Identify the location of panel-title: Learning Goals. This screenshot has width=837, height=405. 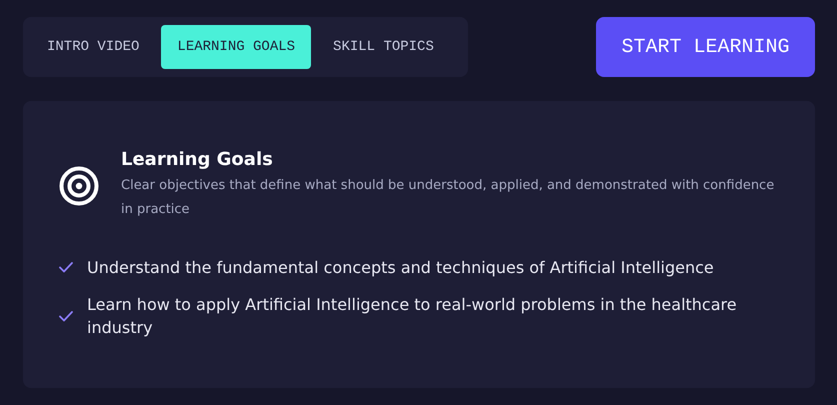
(197, 159).